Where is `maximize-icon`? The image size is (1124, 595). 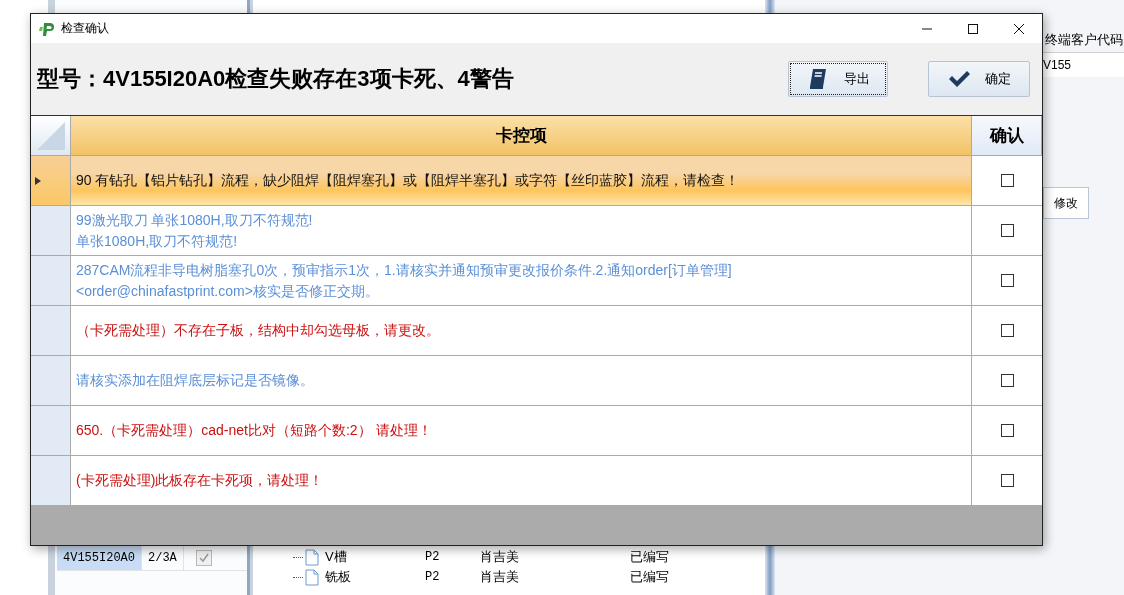 maximize-icon is located at coordinates (973, 28).